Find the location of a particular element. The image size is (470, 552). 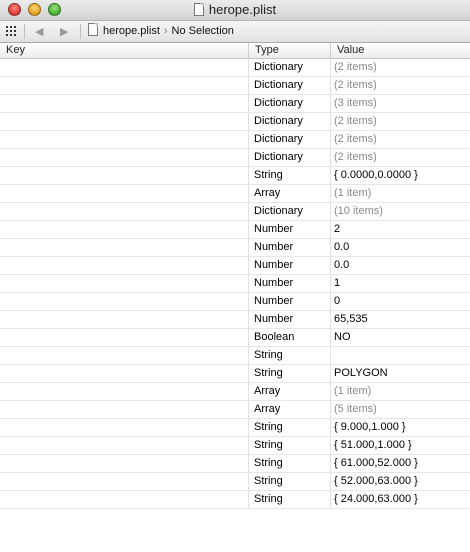

plist-row: idString is located at coordinates (235, 356).